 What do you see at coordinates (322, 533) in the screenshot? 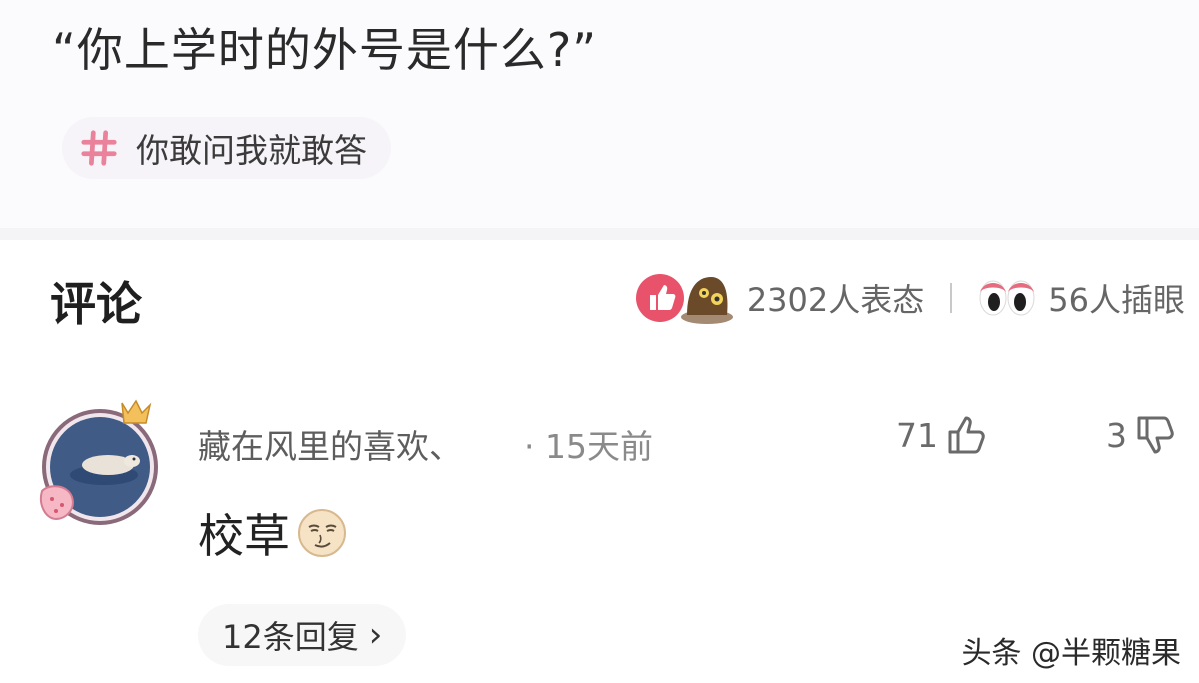
I see `smirk-face-emoji-icon` at bounding box center [322, 533].